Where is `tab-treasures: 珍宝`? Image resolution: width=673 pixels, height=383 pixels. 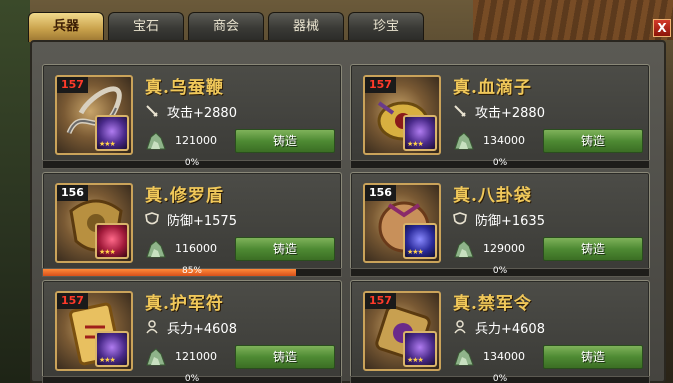 tab-treasures: 珍宝 is located at coordinates (386, 26).